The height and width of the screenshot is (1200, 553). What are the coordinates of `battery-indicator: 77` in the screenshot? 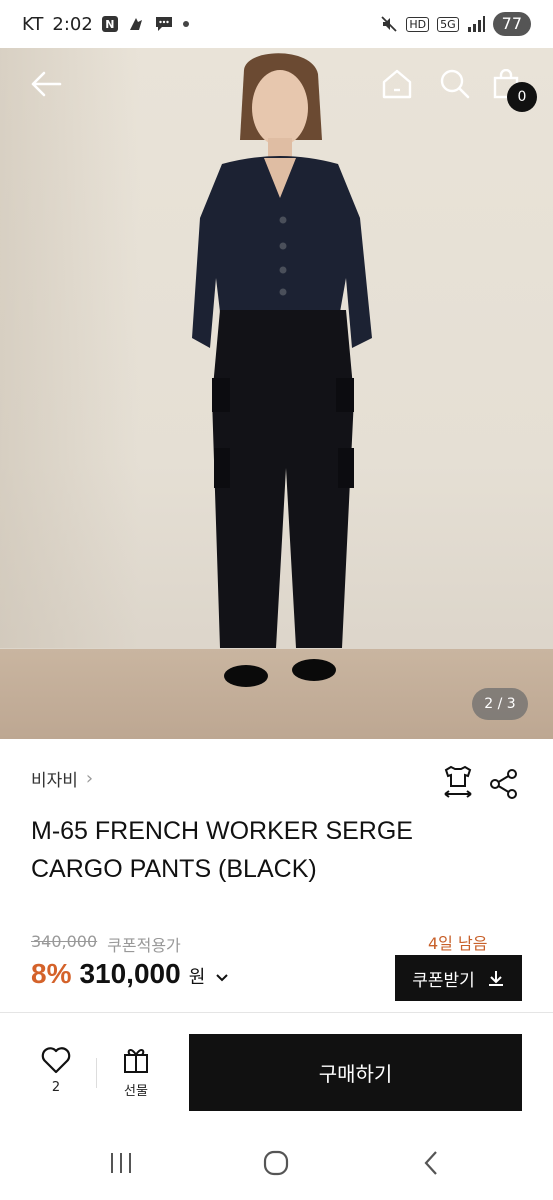 It's located at (511, 24).